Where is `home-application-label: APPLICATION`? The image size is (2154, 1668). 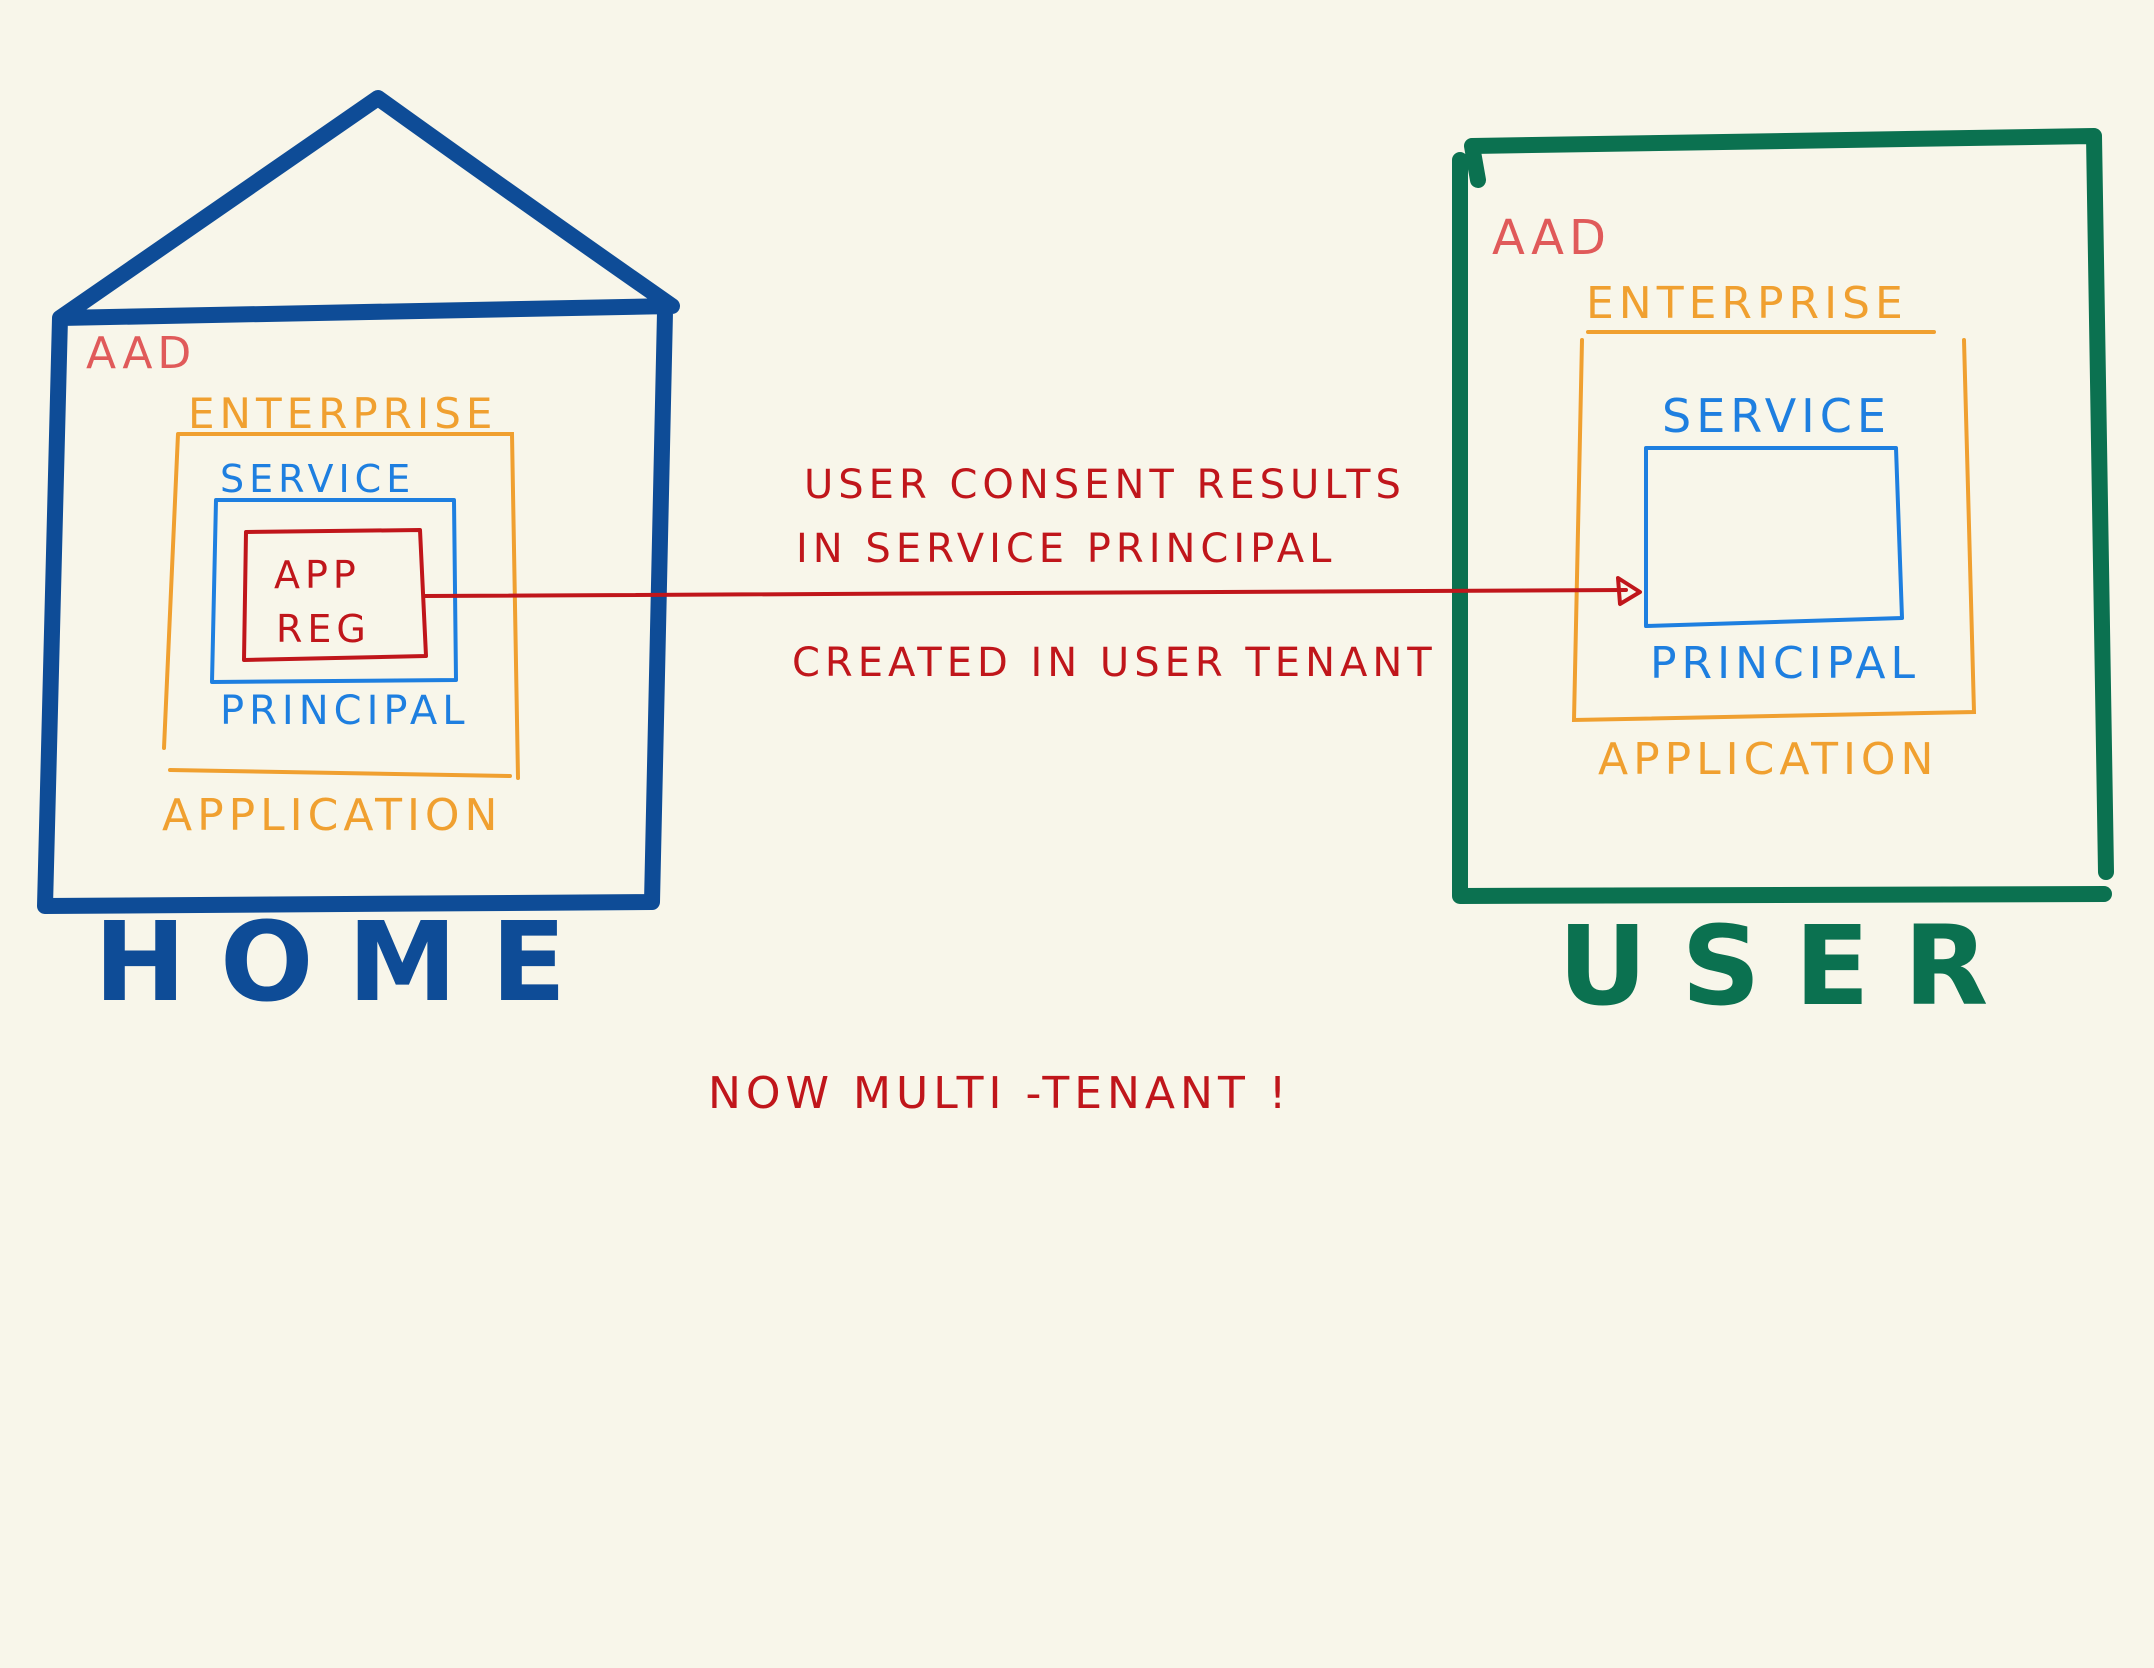 home-application-label: APPLICATION is located at coordinates (332, 815).